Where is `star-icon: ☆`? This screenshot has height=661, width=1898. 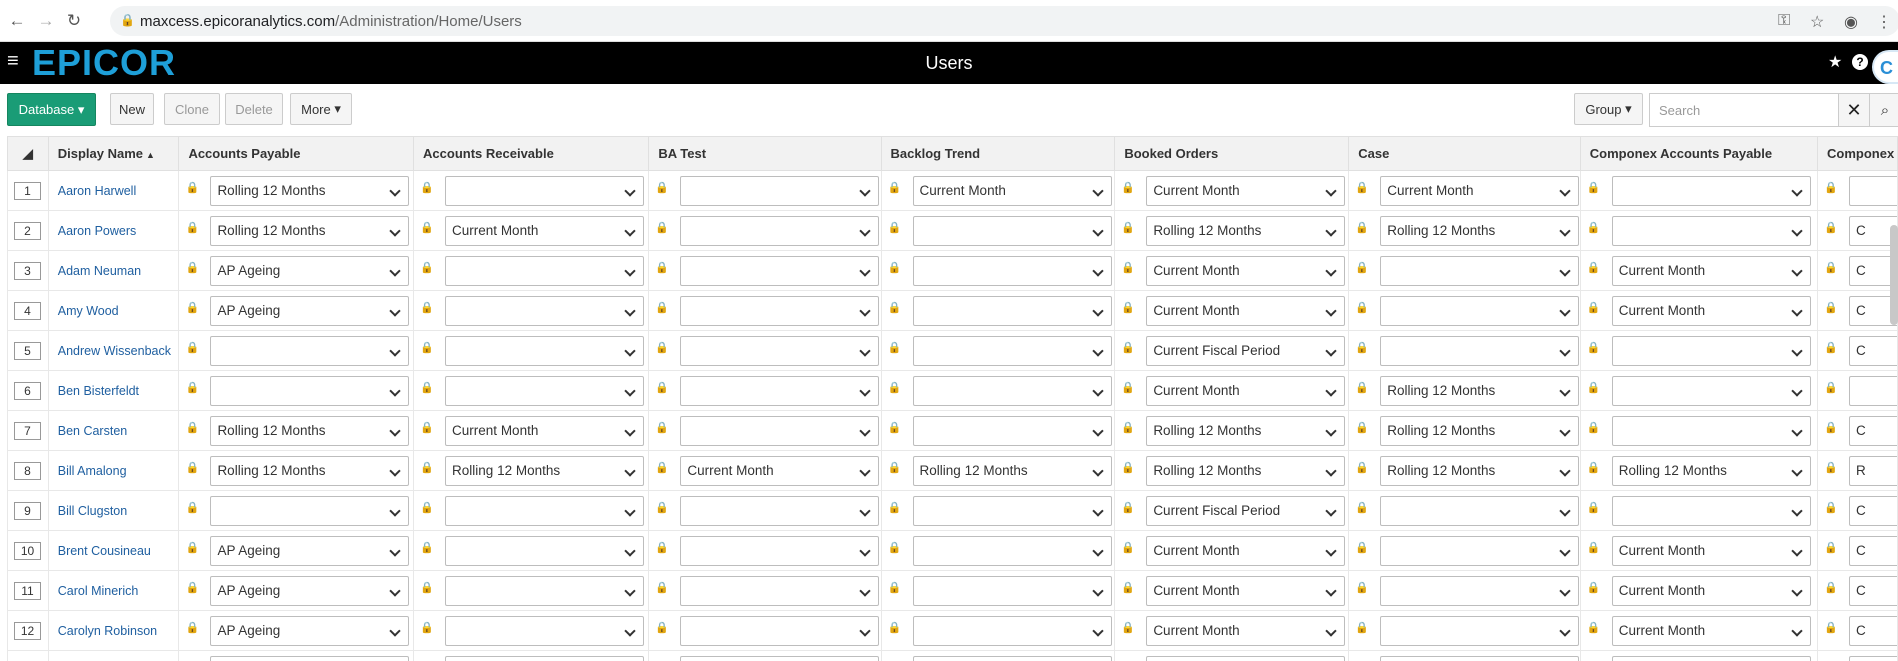
star-icon: ☆ is located at coordinates (1817, 22).